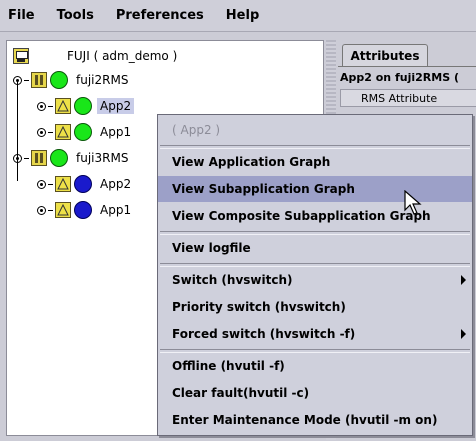 Image resolution: width=476 pixels, height=441 pixels. What do you see at coordinates (413, 202) in the screenshot?
I see `mouse-pointer-icon` at bounding box center [413, 202].